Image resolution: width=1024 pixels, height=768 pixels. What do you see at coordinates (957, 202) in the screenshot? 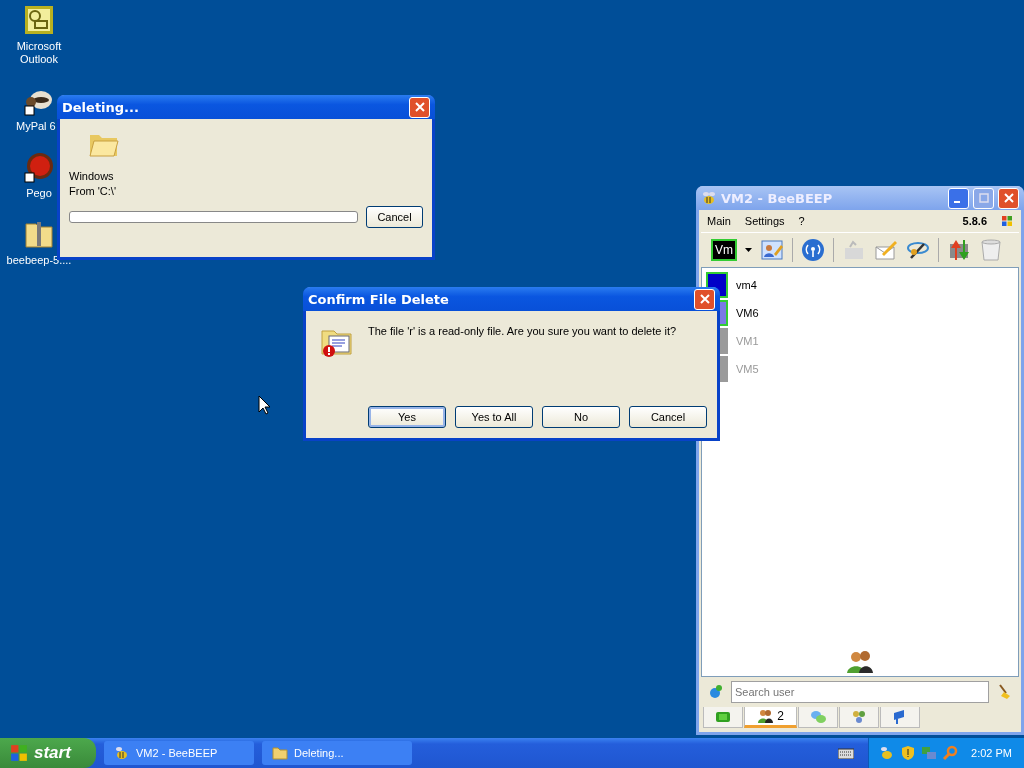
I see `minimize-icon` at bounding box center [957, 202].